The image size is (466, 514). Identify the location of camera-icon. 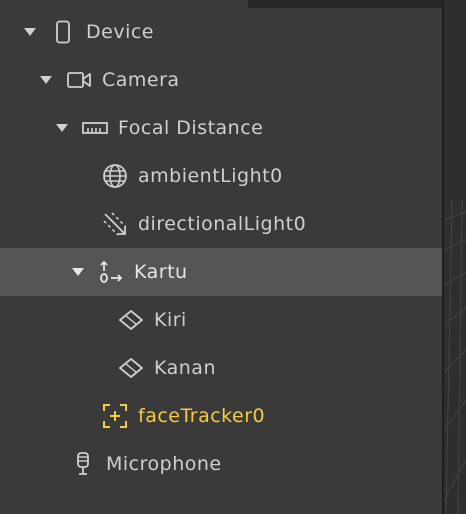
(79, 80).